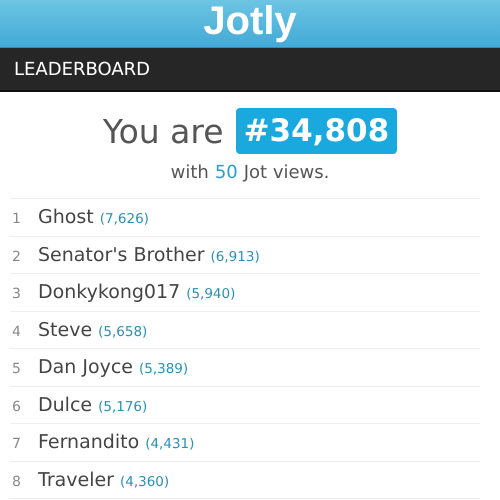 This screenshot has height=500, width=500. I want to click on app-logo: Jotly, so click(250, 23).